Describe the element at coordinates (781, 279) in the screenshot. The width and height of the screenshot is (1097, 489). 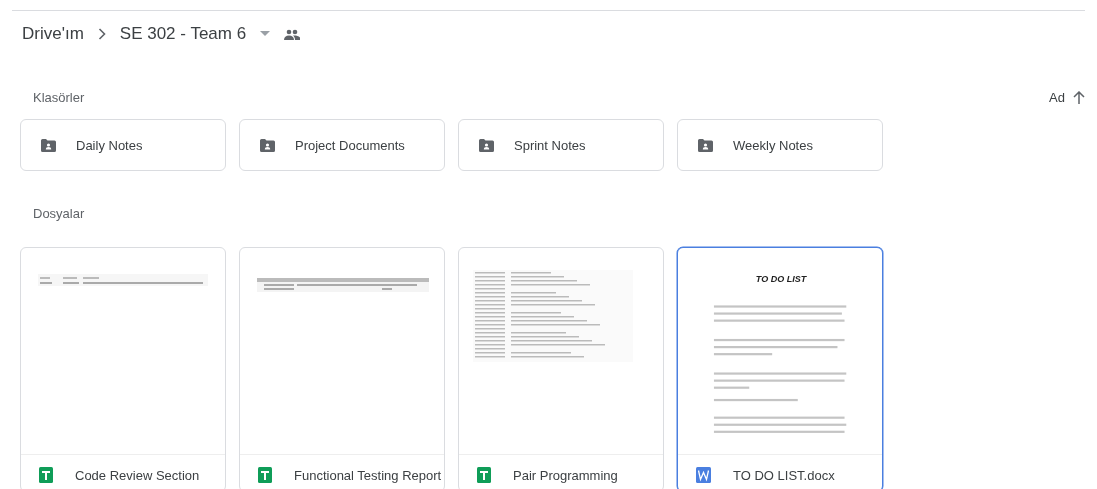
I see `document-title: TO DO LIST` at that location.